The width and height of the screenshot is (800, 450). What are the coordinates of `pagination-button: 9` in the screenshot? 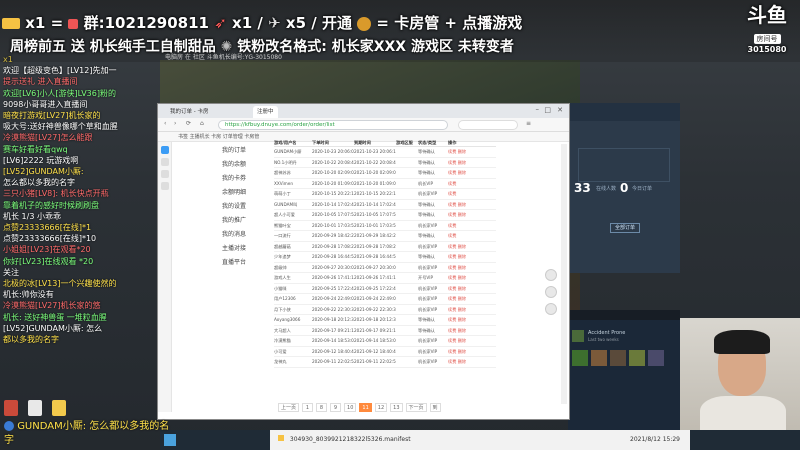 It's located at (336, 407).